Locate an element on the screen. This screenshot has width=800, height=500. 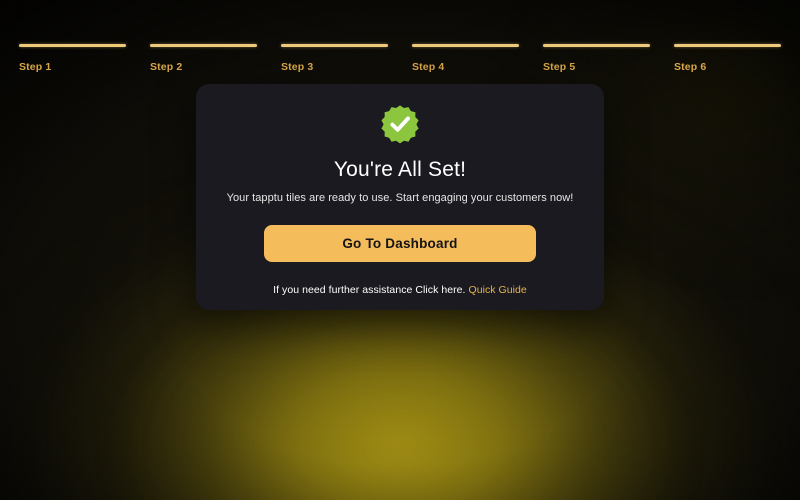
stepper-item-3: Step 3 is located at coordinates (334, 58).